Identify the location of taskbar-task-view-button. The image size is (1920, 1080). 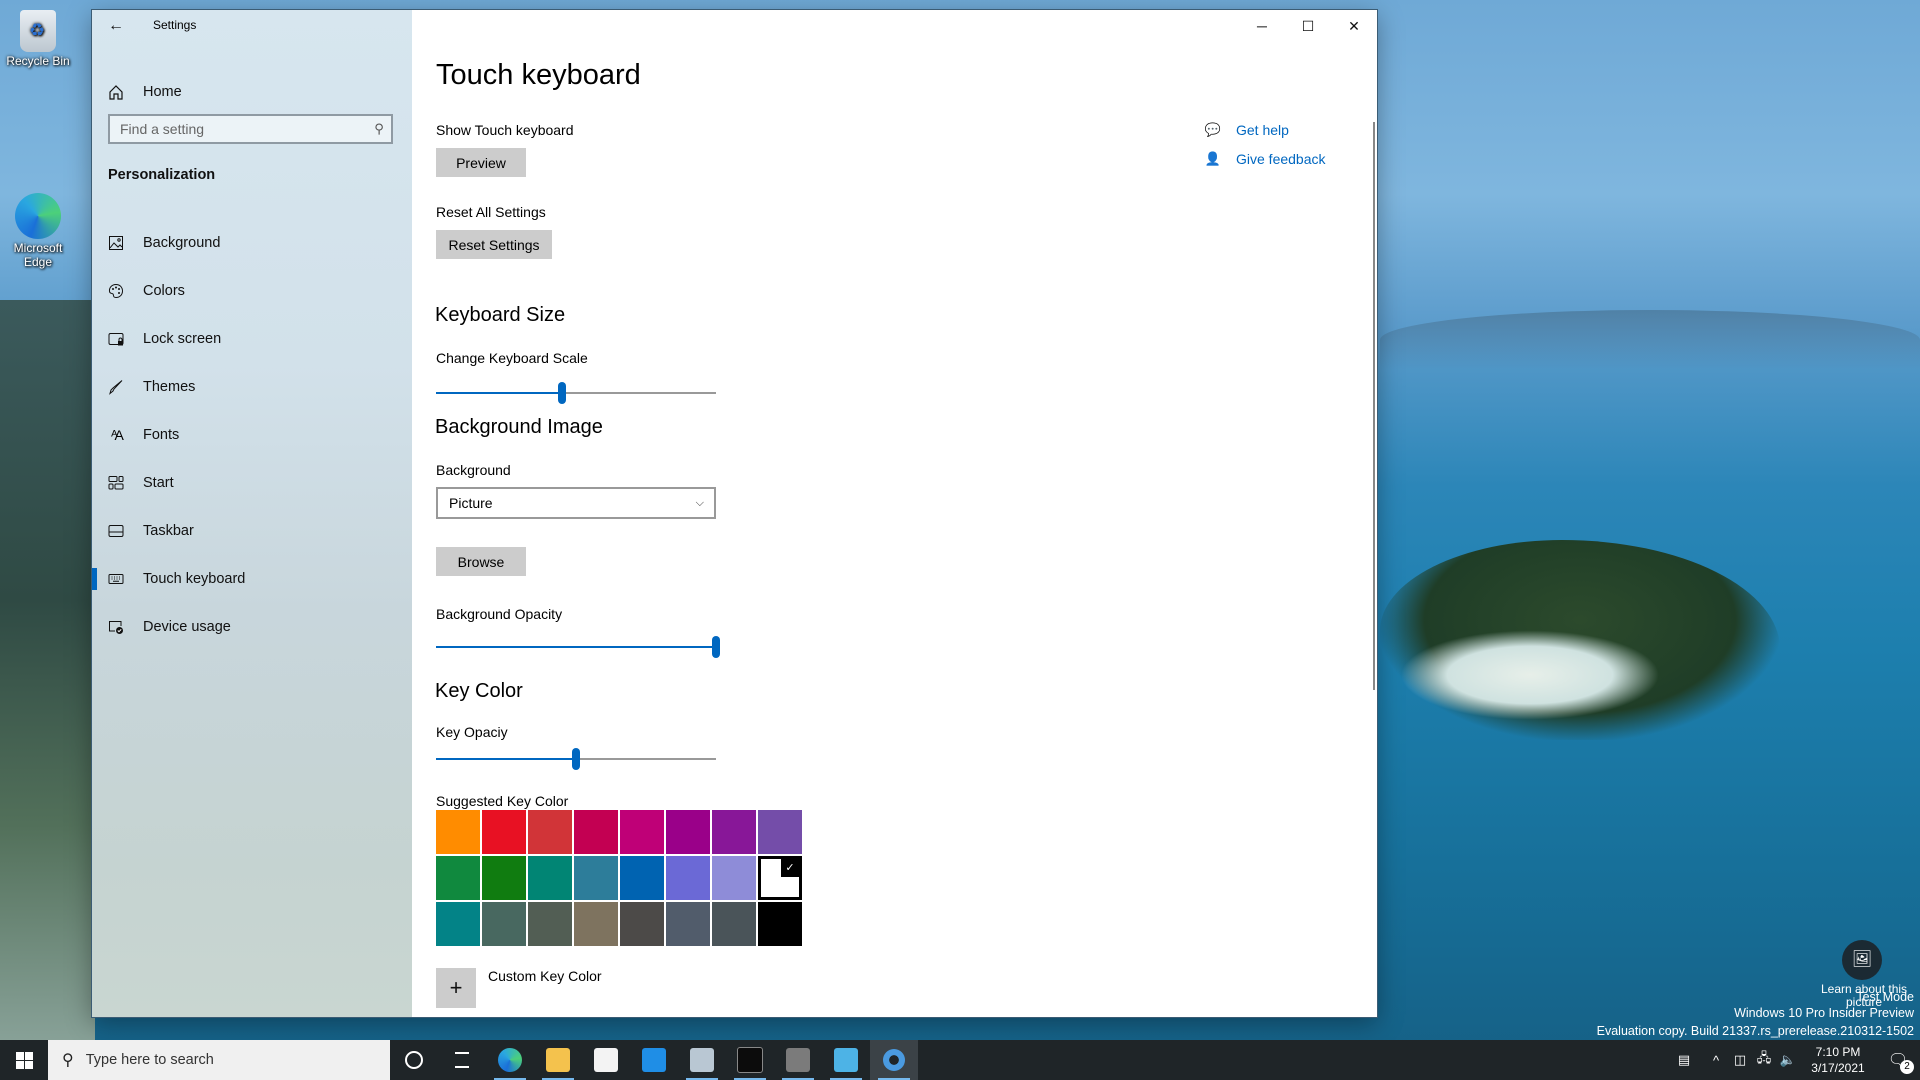
(462, 1060).